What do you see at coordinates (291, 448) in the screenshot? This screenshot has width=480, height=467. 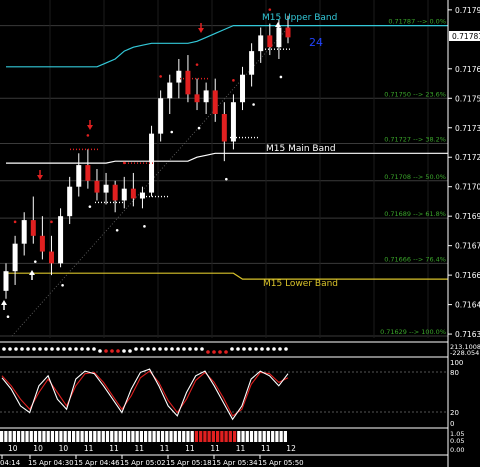 I see `hour-label: 12` at bounding box center [291, 448].